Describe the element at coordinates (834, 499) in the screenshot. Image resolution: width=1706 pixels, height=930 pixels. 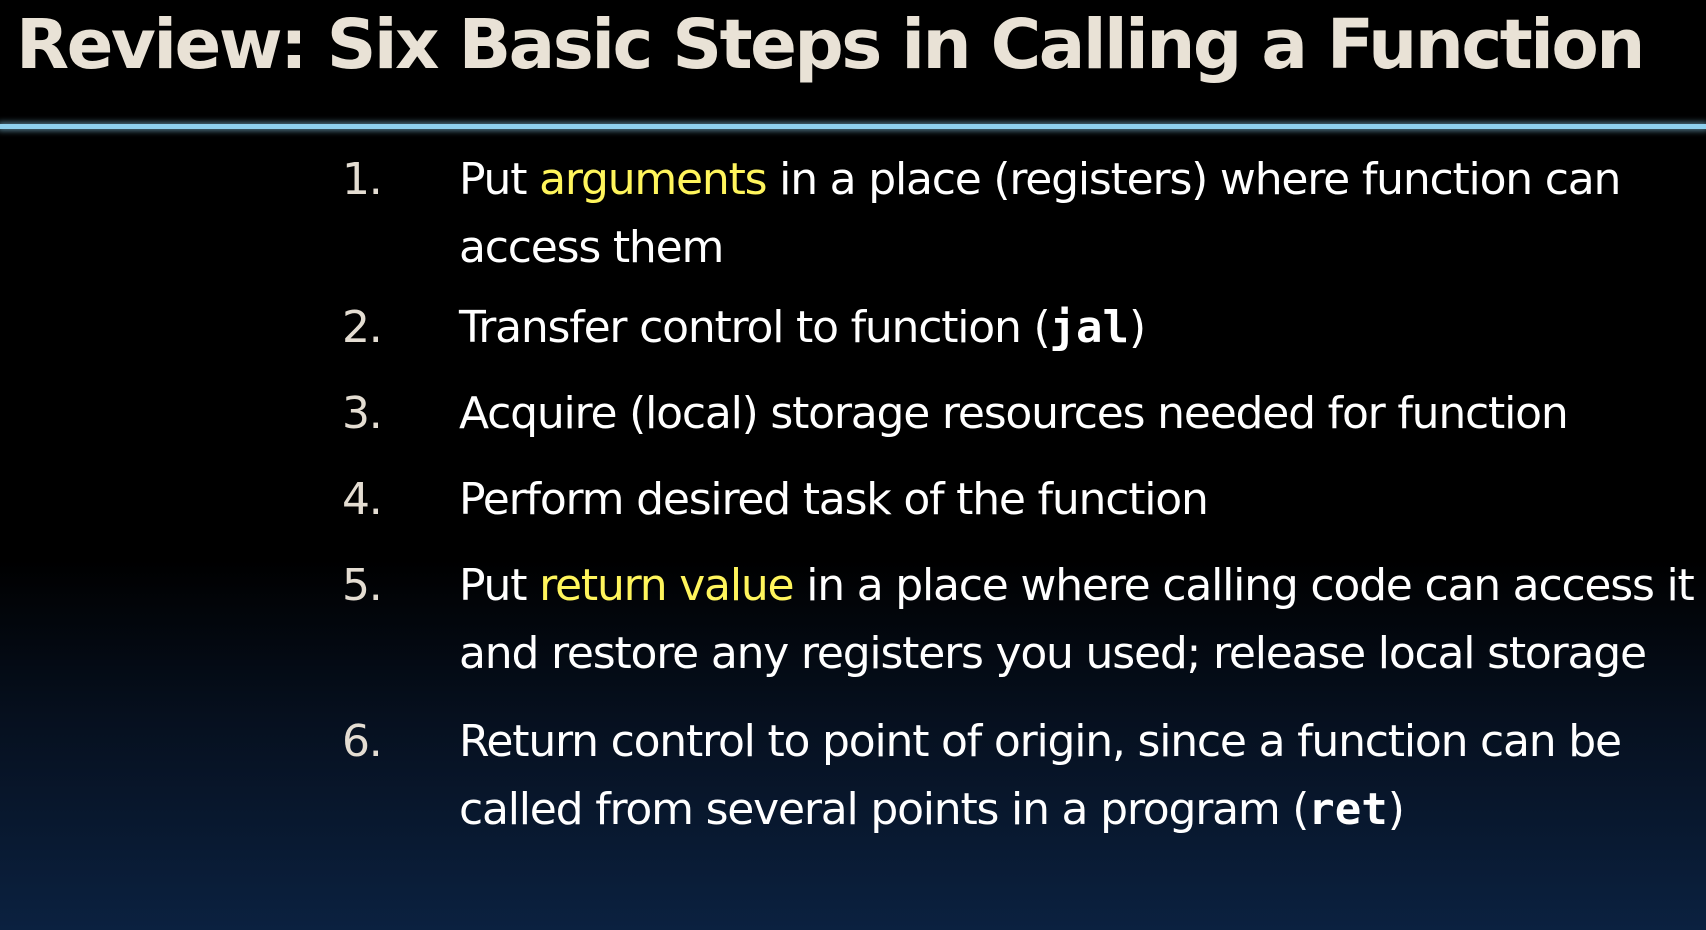
I see `step-text: Perform desired task of the function` at that location.